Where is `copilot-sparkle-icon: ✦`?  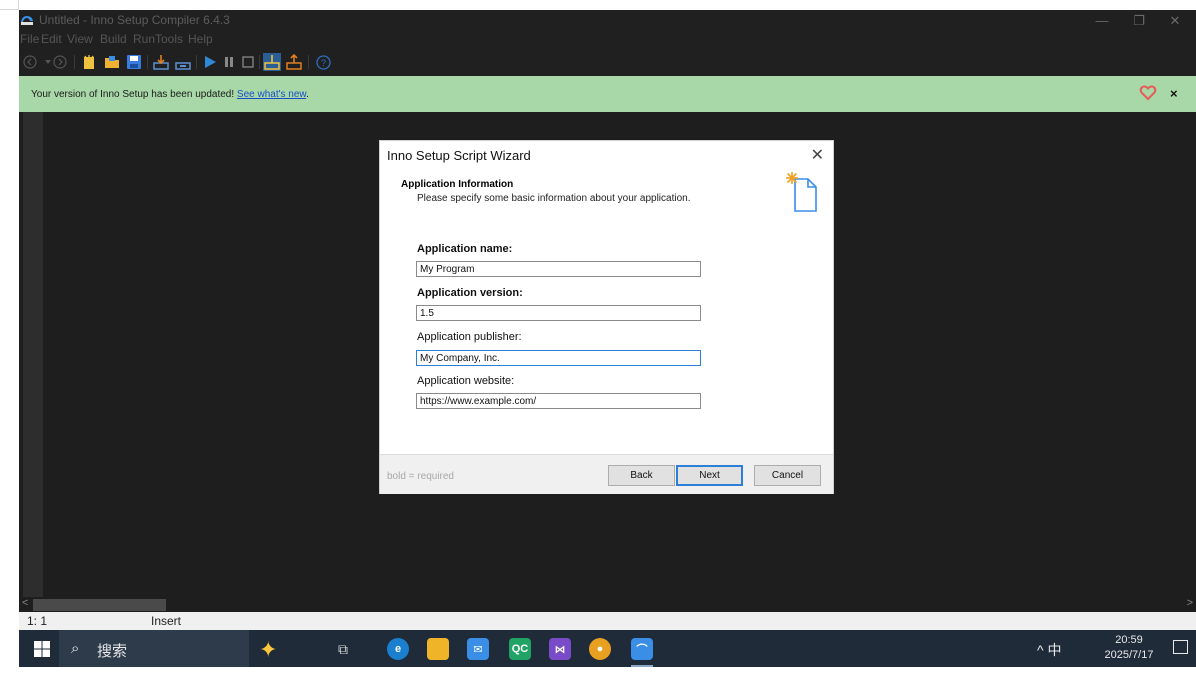
copilot-sparkle-icon: ✦ is located at coordinates (268, 650).